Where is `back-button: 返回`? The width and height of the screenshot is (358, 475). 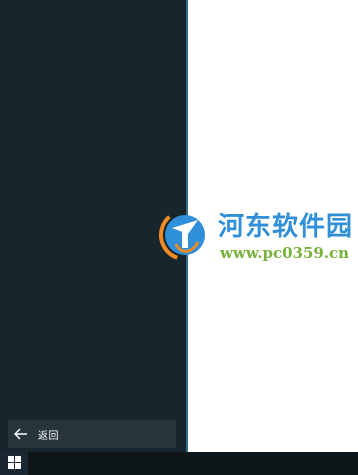 back-button: 返回 is located at coordinates (92, 434).